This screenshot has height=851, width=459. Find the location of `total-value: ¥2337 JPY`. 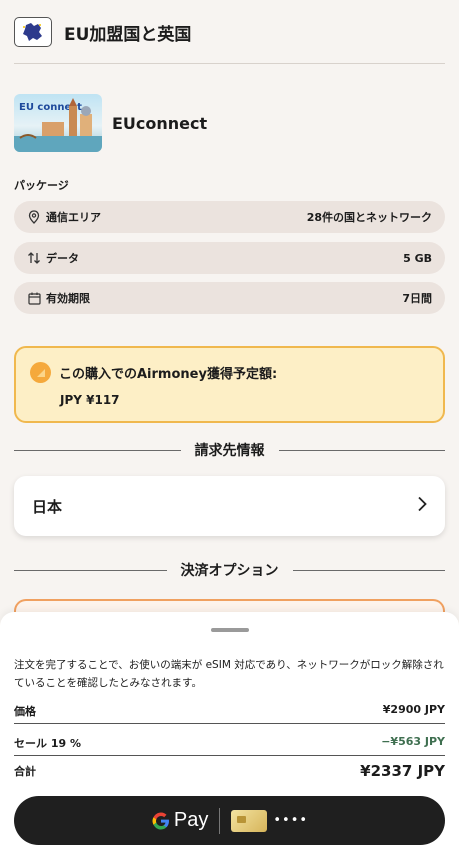

total-value: ¥2337 JPY is located at coordinates (402, 771).